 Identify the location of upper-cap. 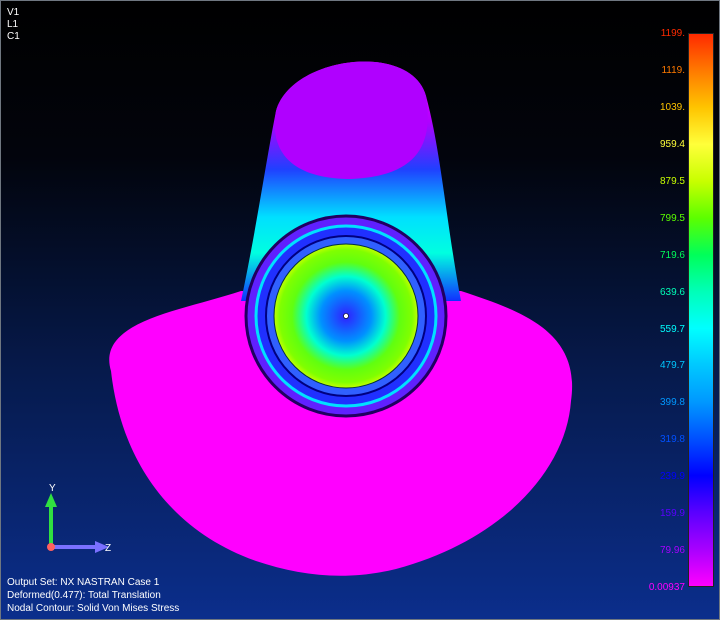
(351, 120).